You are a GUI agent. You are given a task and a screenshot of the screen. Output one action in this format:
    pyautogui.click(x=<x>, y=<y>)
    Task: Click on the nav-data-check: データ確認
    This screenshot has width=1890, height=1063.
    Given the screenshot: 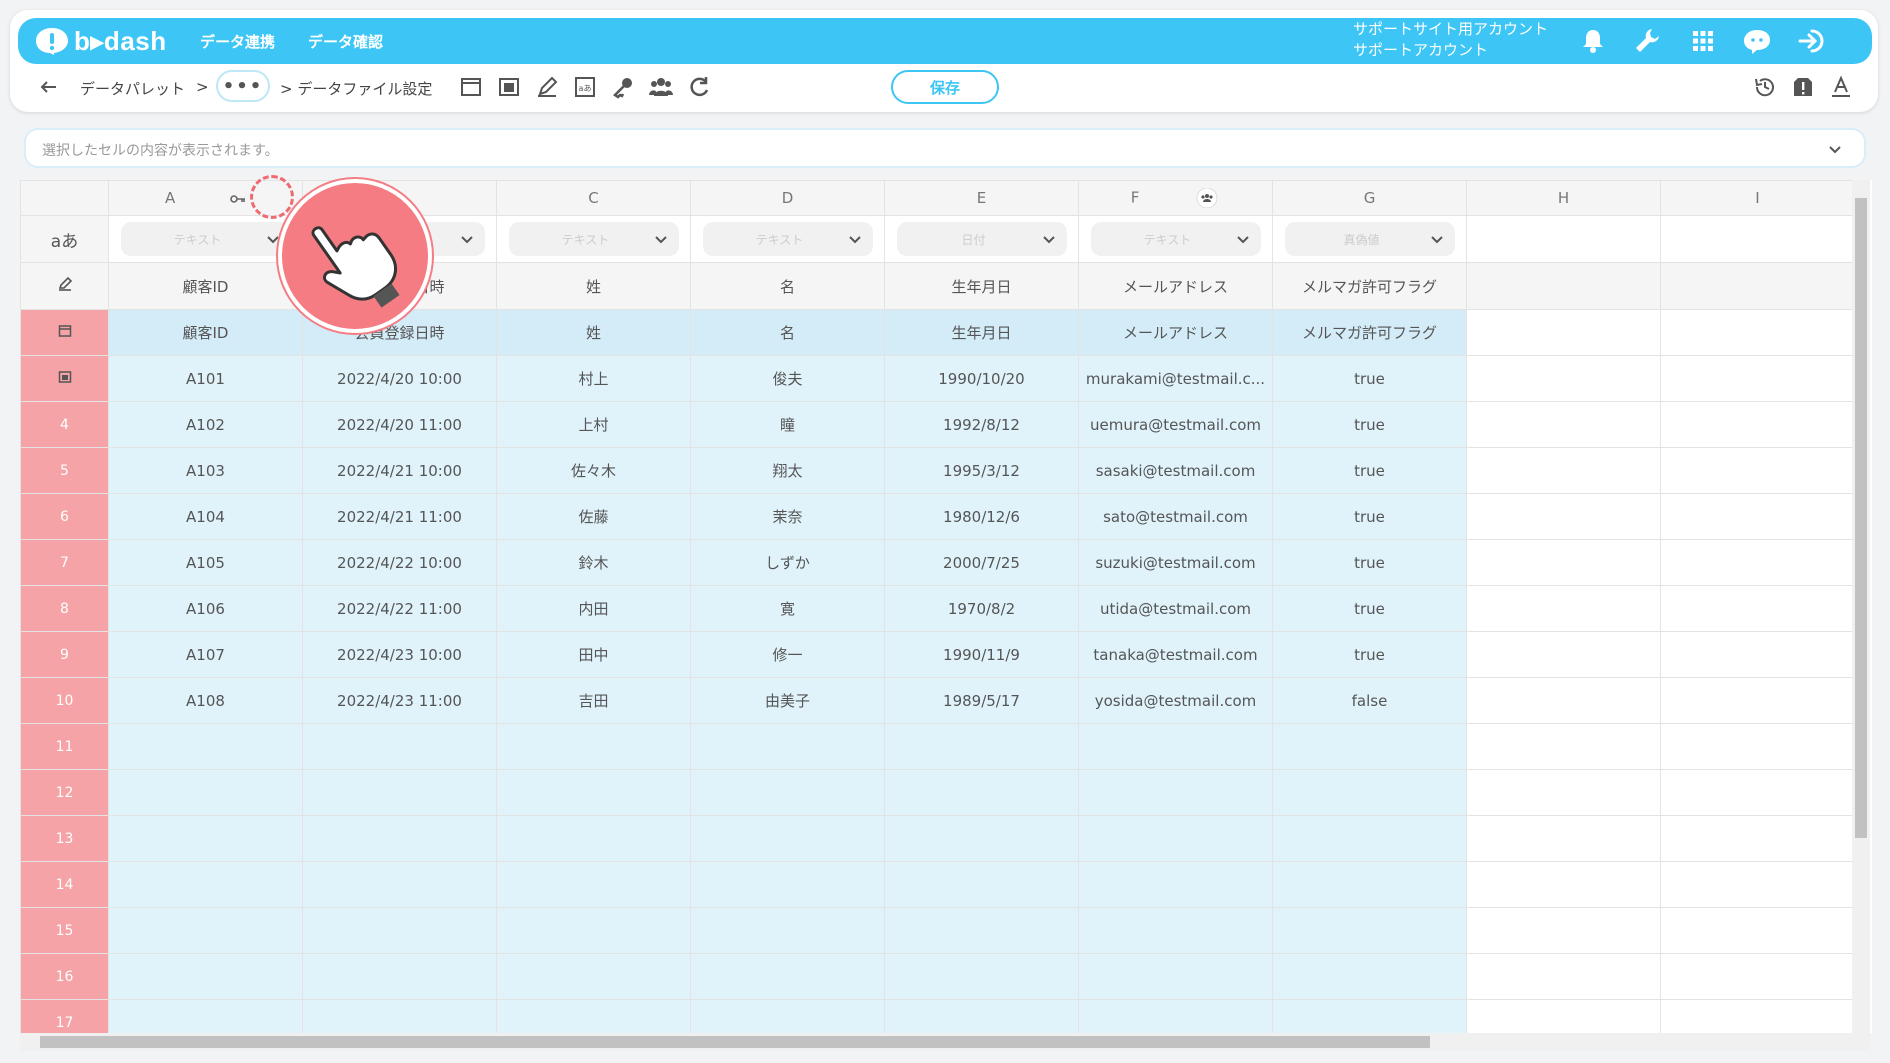 What is the action you would take?
    pyautogui.click(x=345, y=41)
    